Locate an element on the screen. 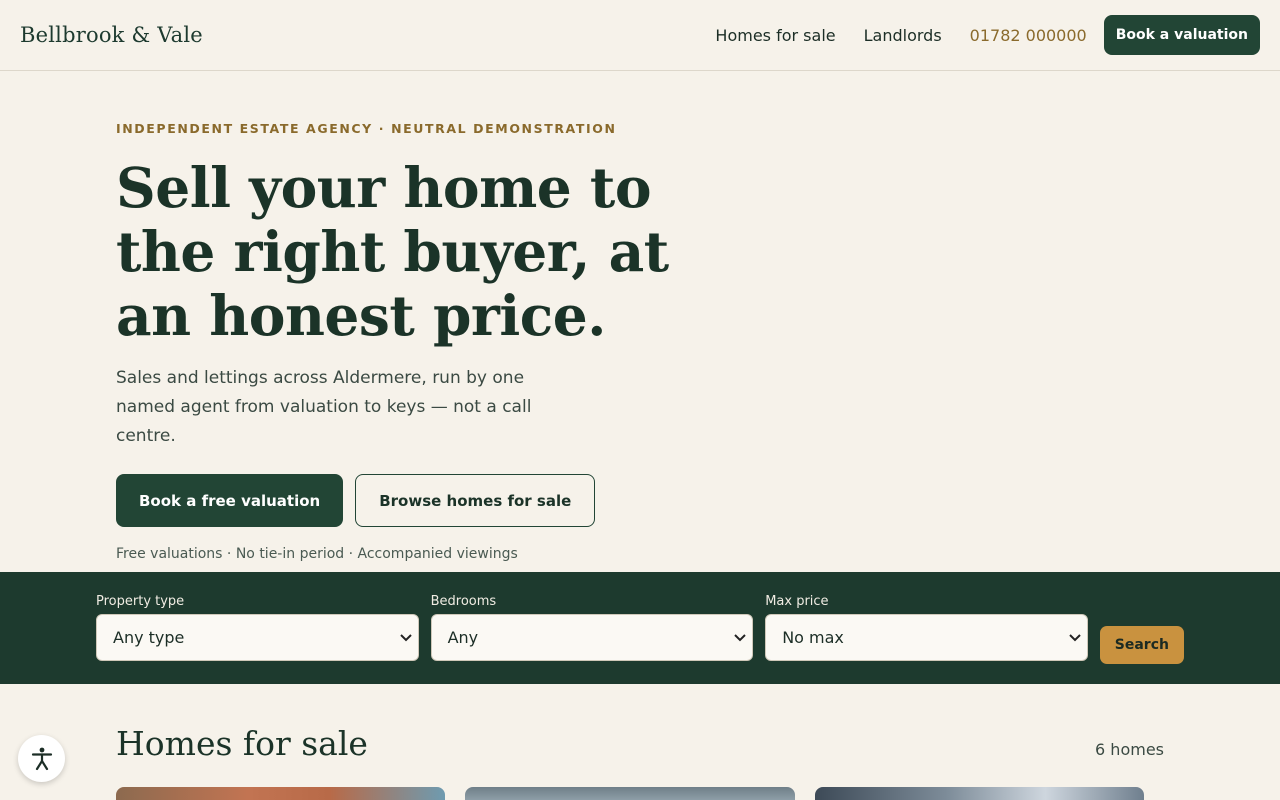 The height and width of the screenshot is (800, 1280). listings-section: Homes for sale 6 homes is located at coordinates (640, 742).